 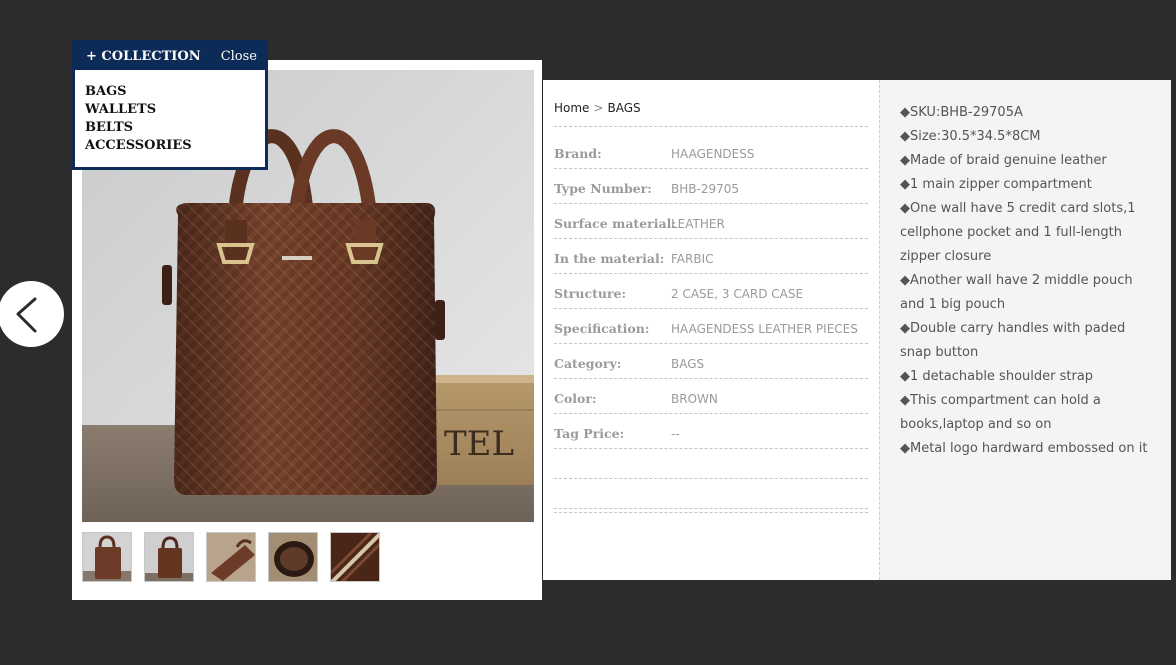 I want to click on collection-item-belts: BELTS, so click(x=138, y=128).